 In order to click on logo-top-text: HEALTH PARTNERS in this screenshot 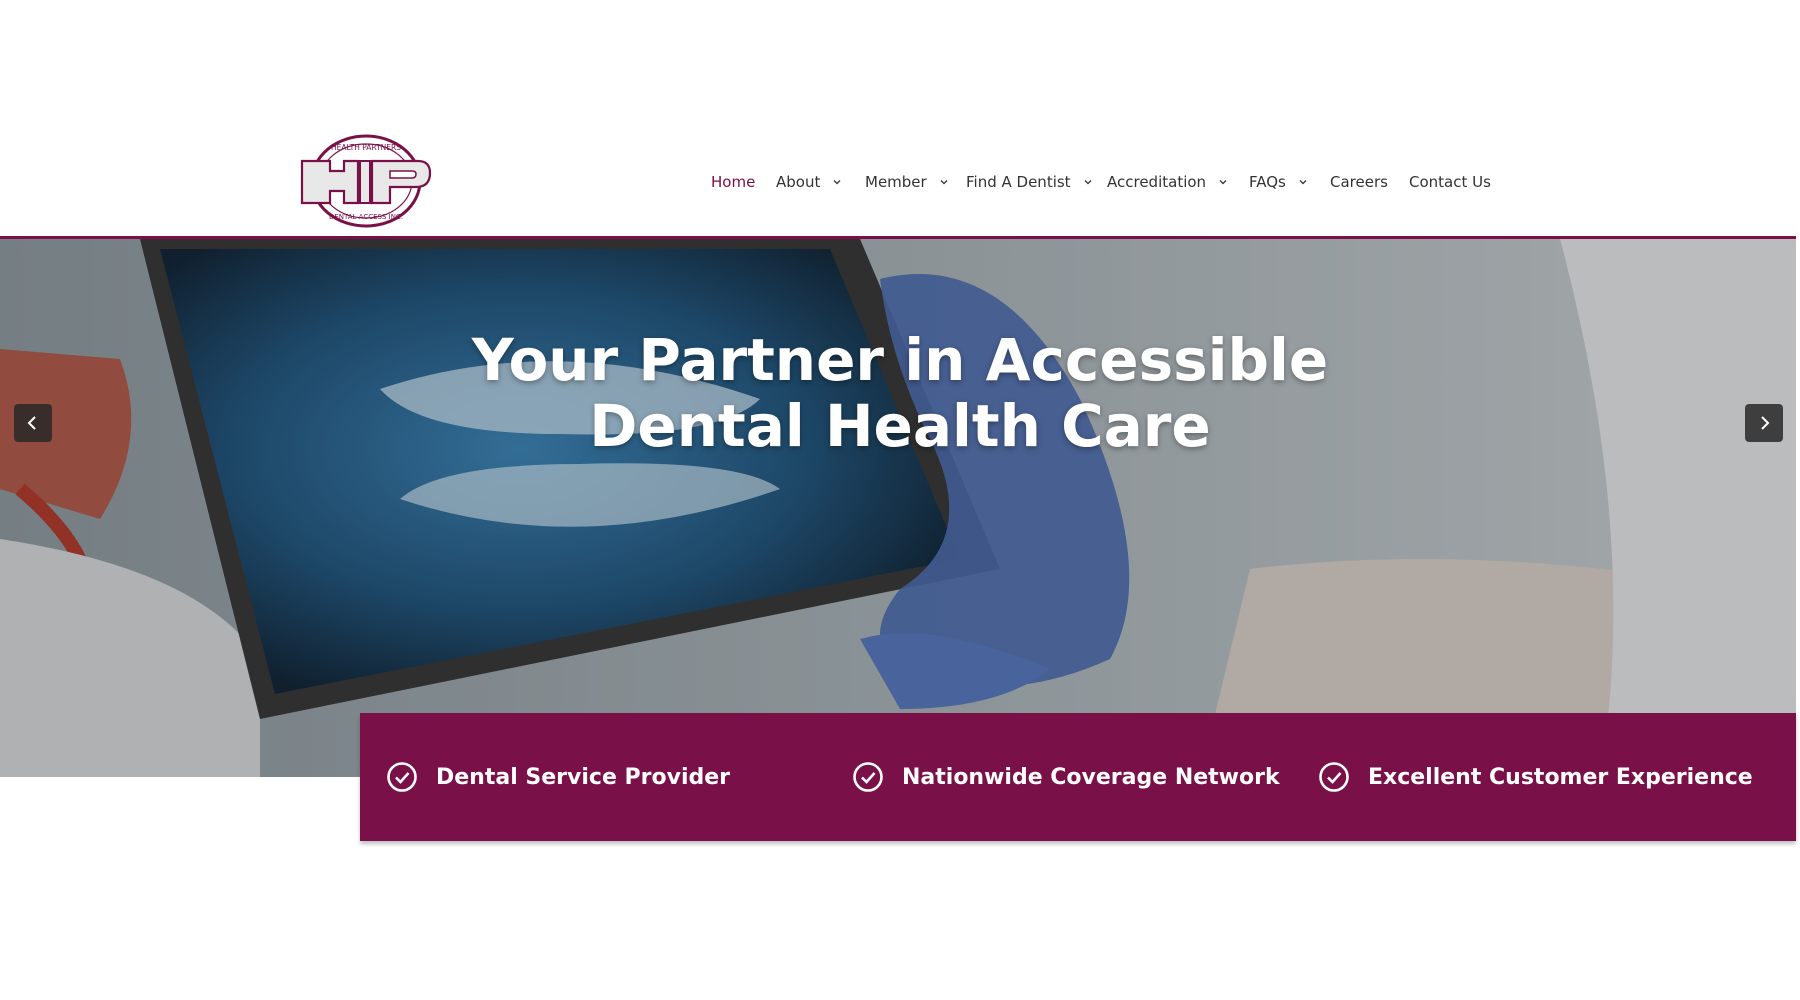, I will do `click(366, 147)`.